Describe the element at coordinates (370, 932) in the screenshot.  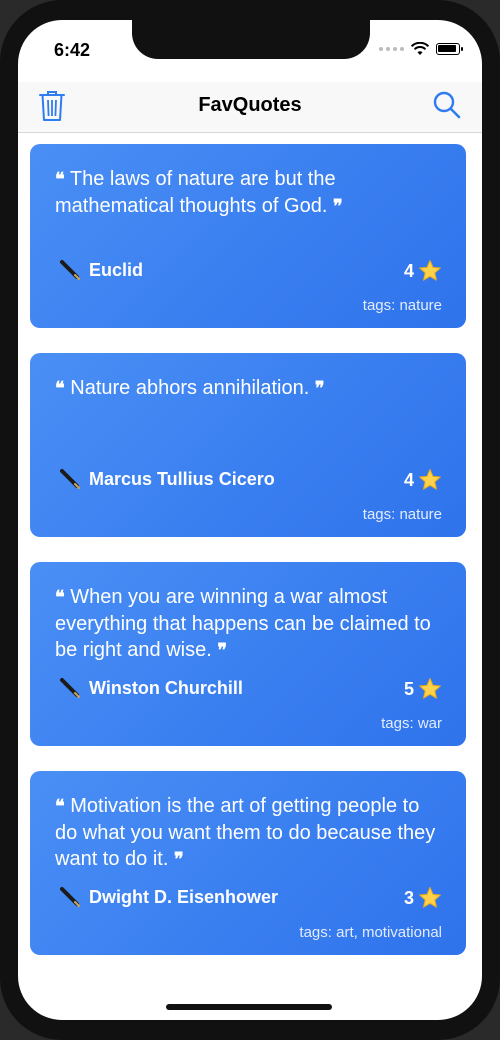
I see `tags-label: tags: art, motivational` at that location.